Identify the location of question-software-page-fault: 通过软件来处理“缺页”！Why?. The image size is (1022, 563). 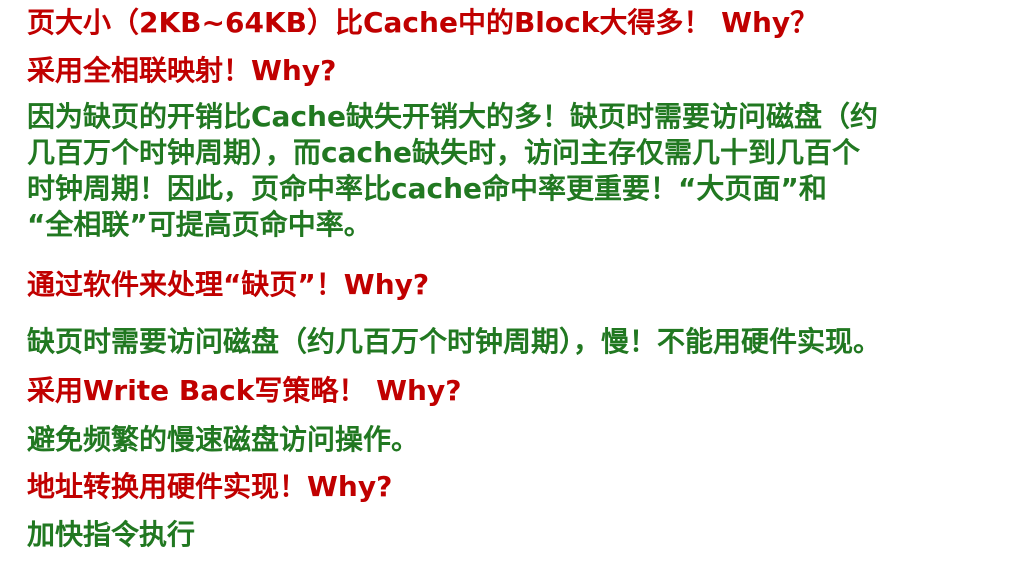
(228, 284).